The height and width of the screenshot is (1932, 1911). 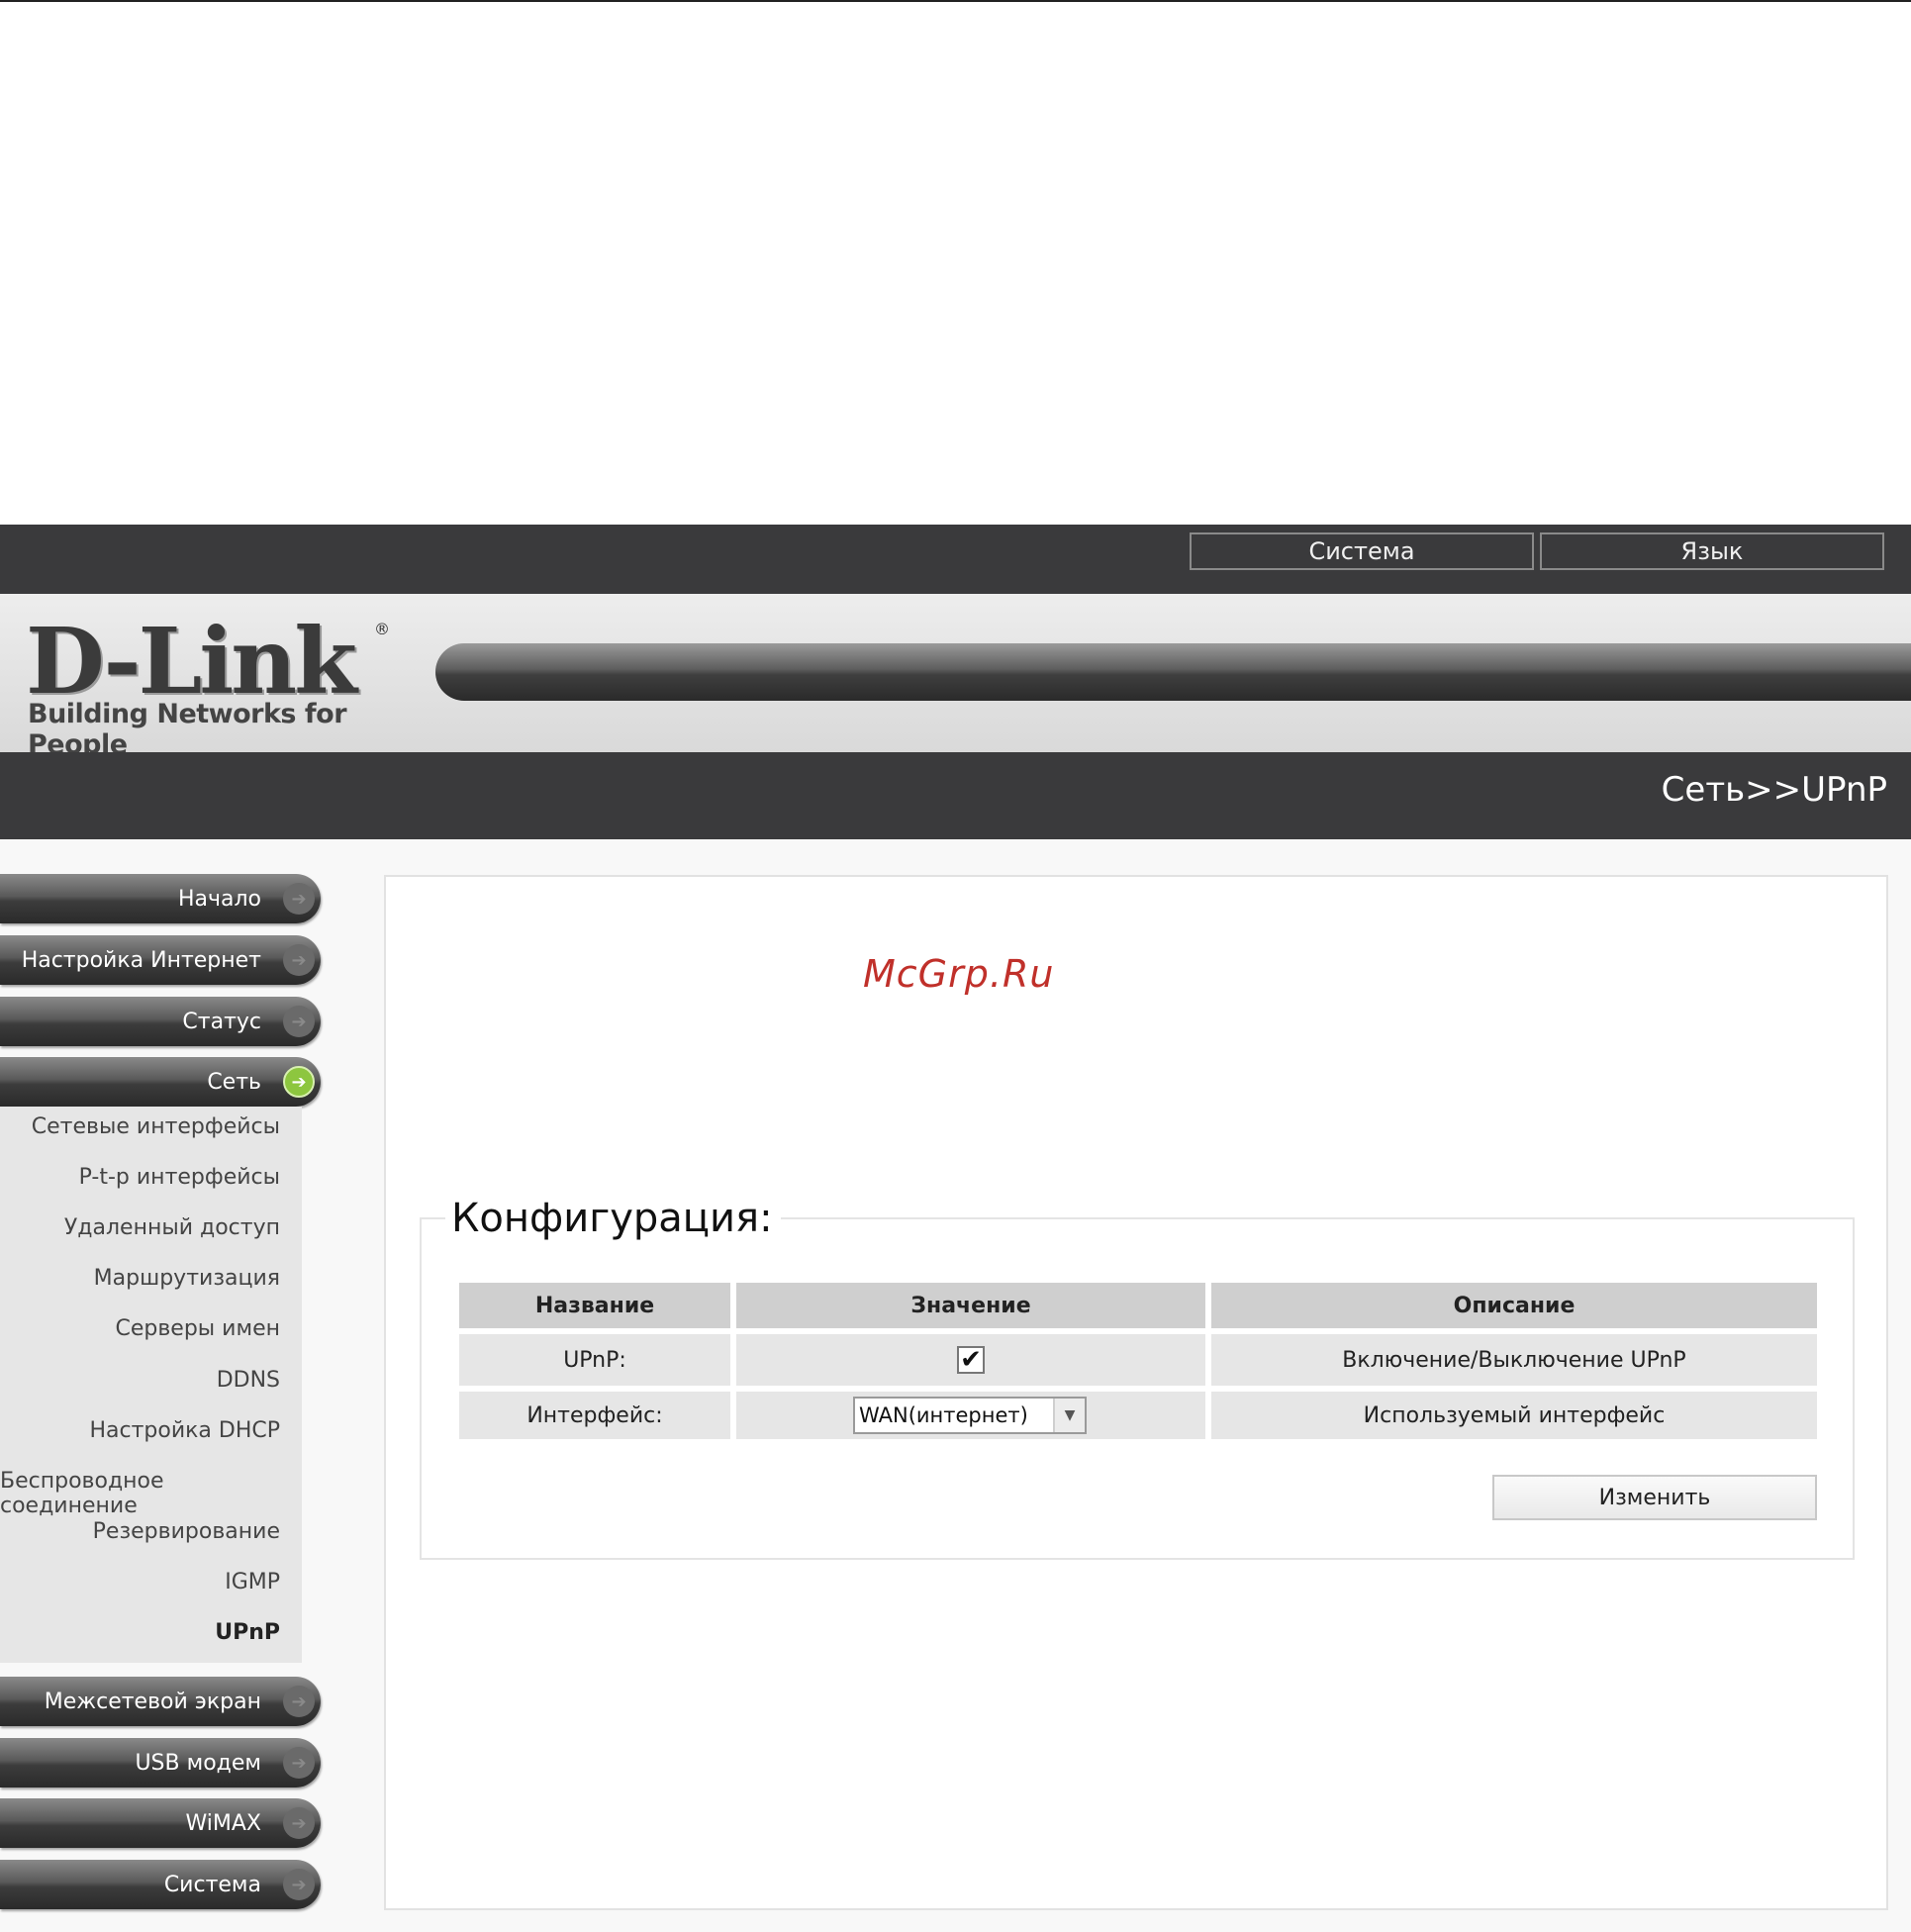 I want to click on language-menu-label: Язык, so click(x=1712, y=551).